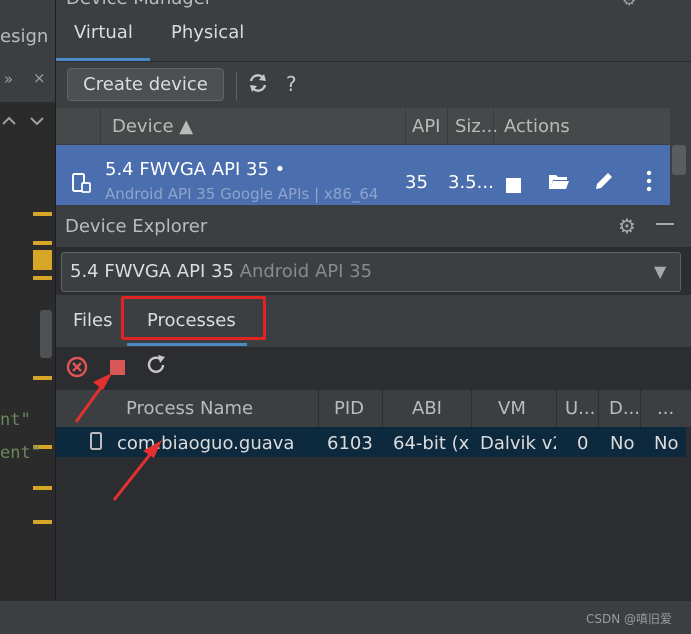 Image resolution: width=691 pixels, height=634 pixels. What do you see at coordinates (81, 185) in the screenshot?
I see `device-type-icon` at bounding box center [81, 185].